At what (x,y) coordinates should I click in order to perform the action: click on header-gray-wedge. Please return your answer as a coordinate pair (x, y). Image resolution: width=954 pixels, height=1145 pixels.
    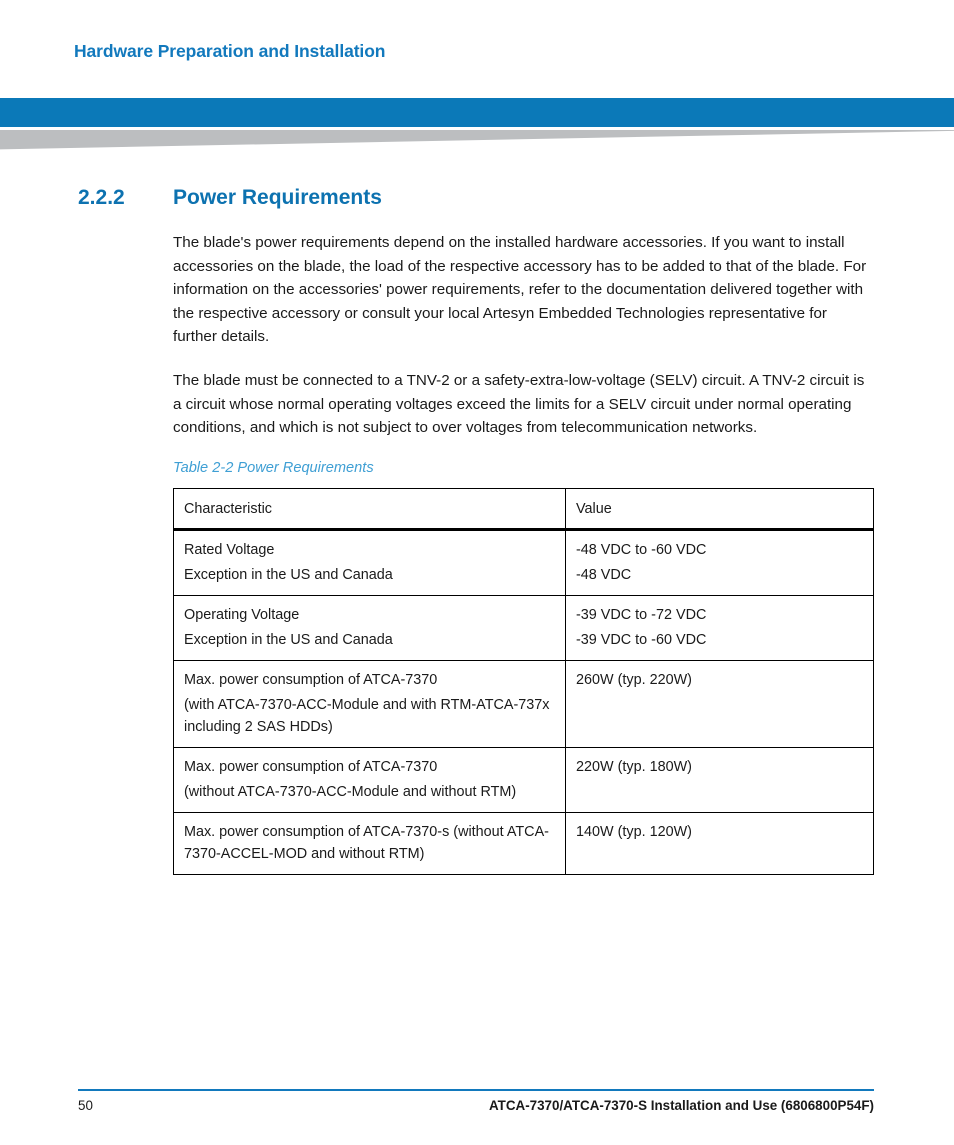
    Looking at the image, I should click on (477, 140).